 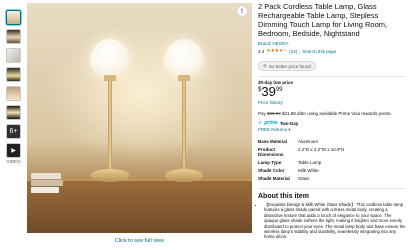 What do you see at coordinates (276, 82) in the screenshot?
I see `deal-label: 30-day low price` at bounding box center [276, 82].